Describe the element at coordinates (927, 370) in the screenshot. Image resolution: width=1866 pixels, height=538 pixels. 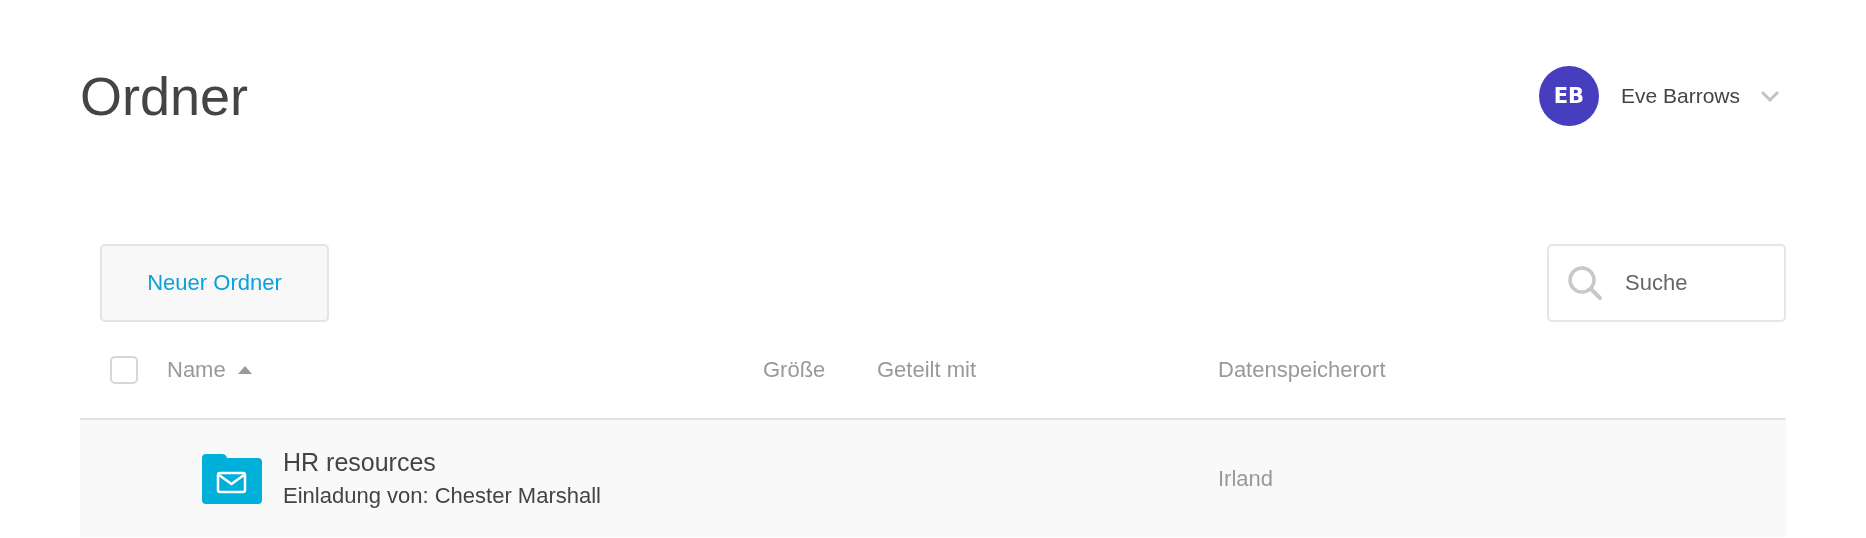
I see `column-header: Geteilt mit` at that location.